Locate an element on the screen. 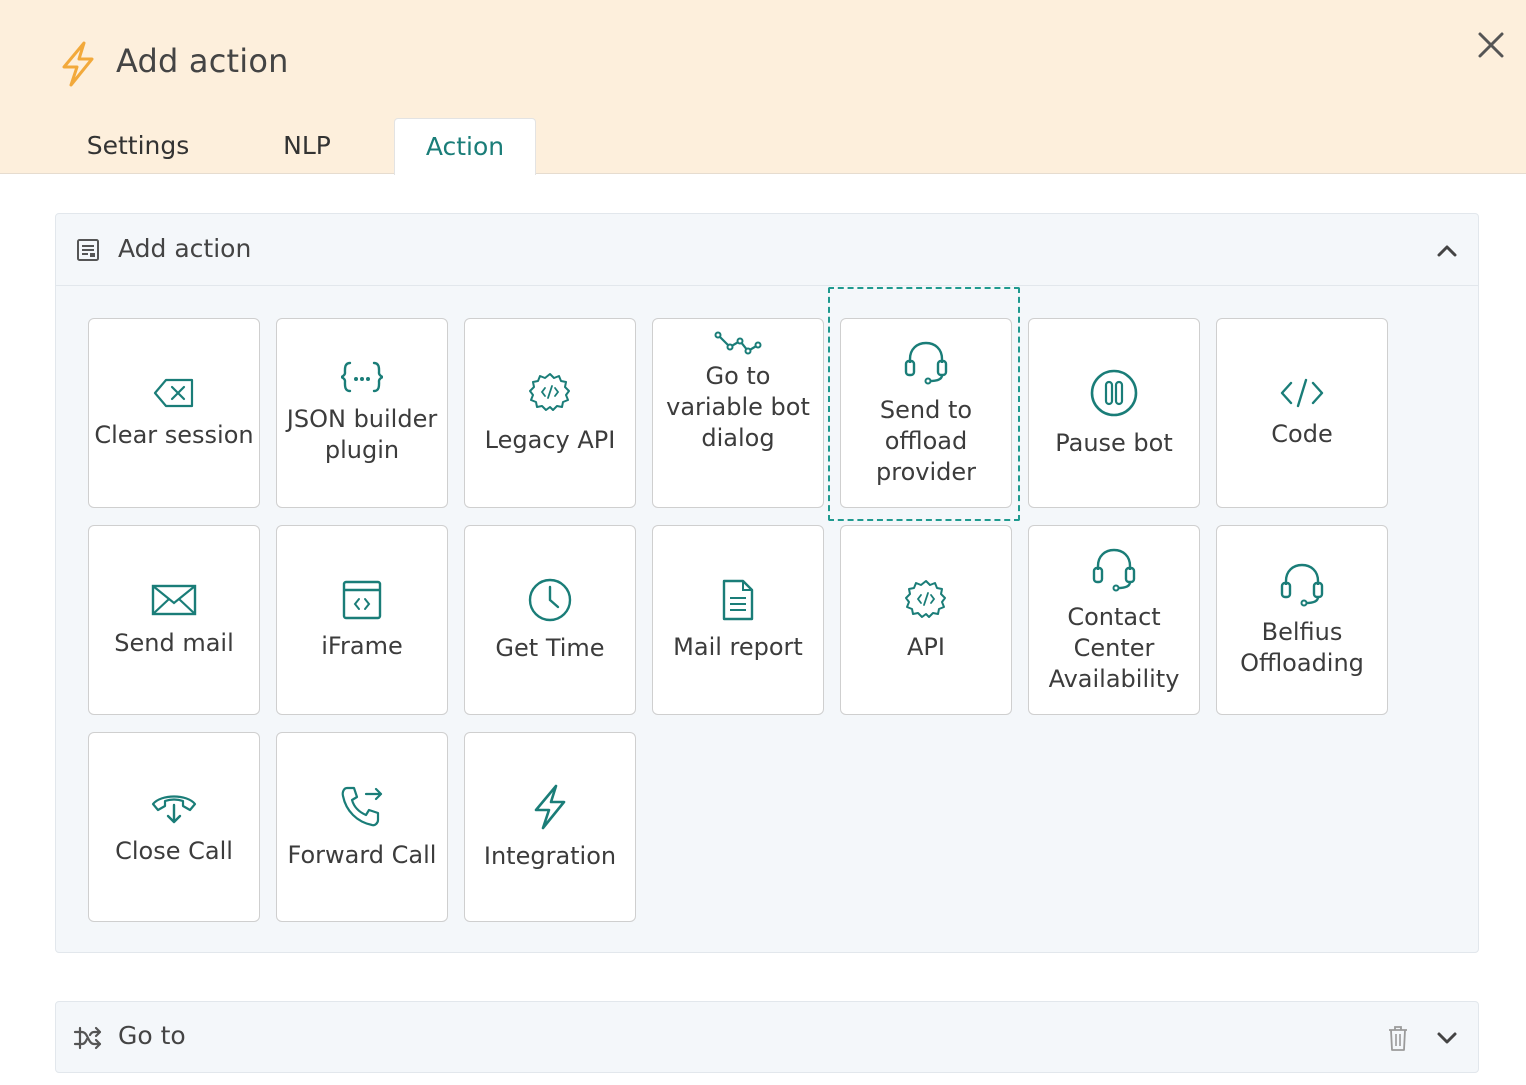  action-card-contact-center: Contact Center Availability is located at coordinates (1114, 620).